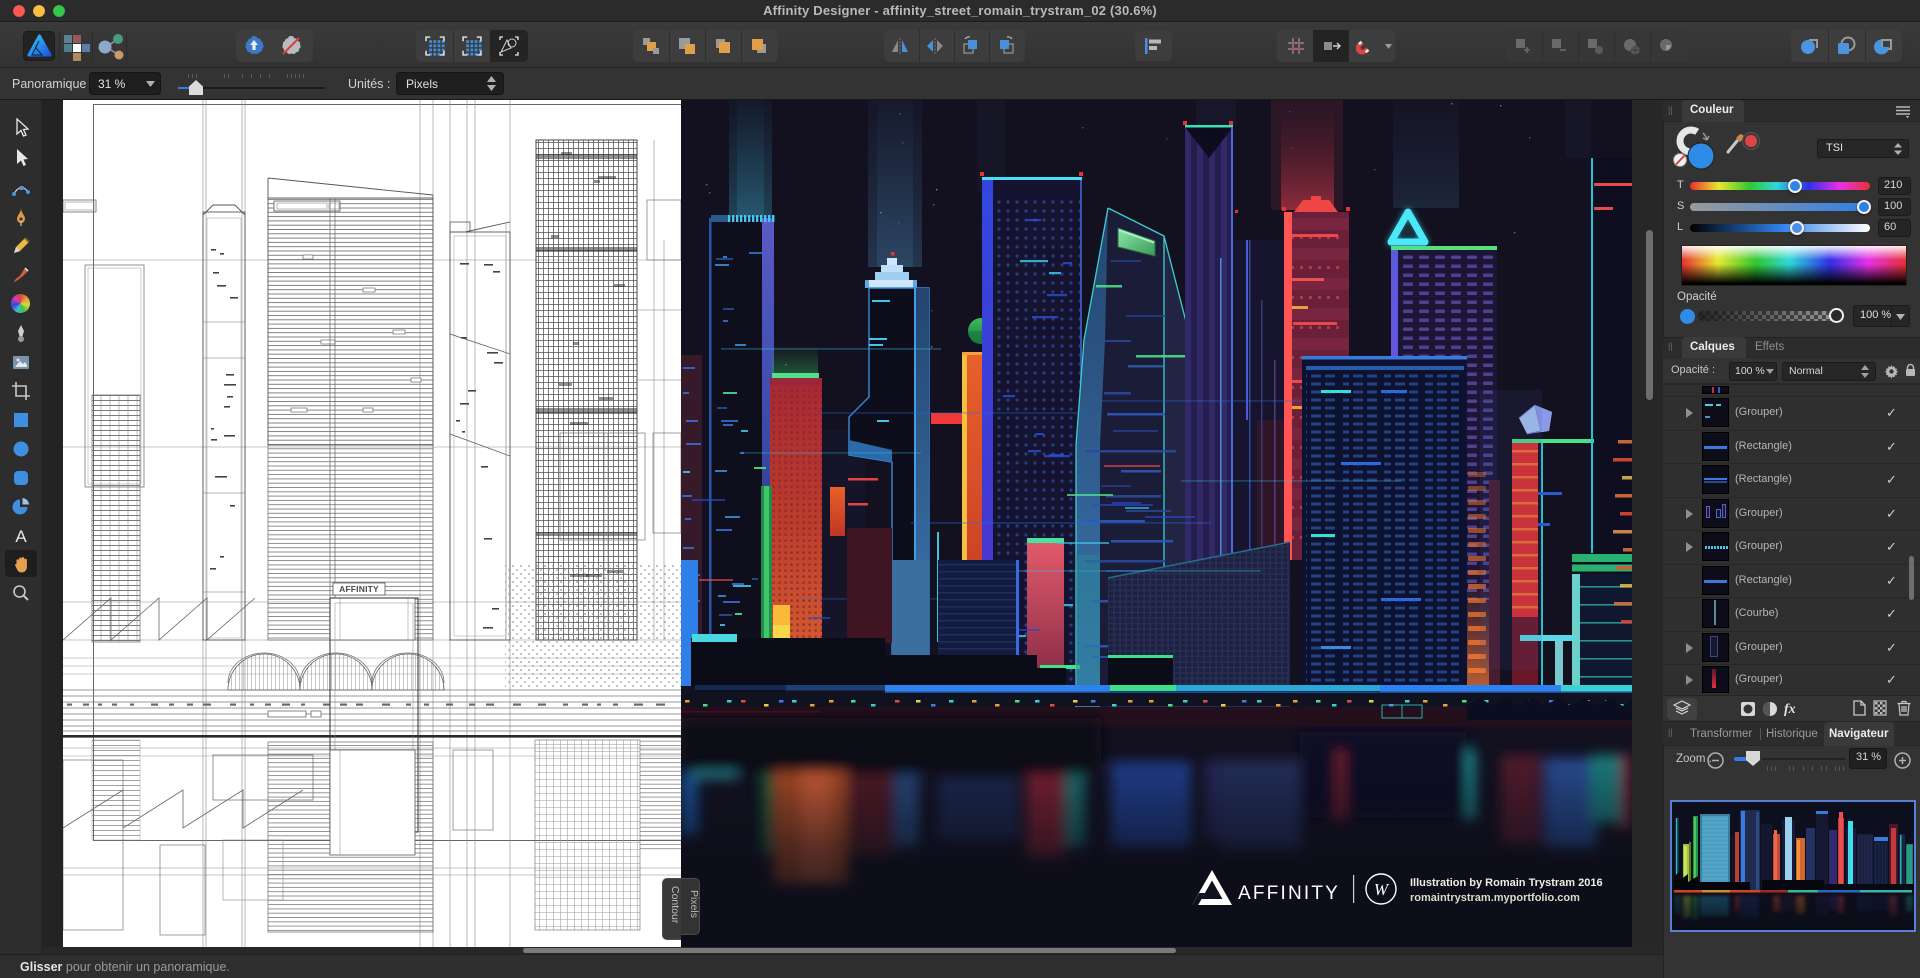  Describe the element at coordinates (1382, 889) in the screenshot. I see `svg-text: W` at that location.